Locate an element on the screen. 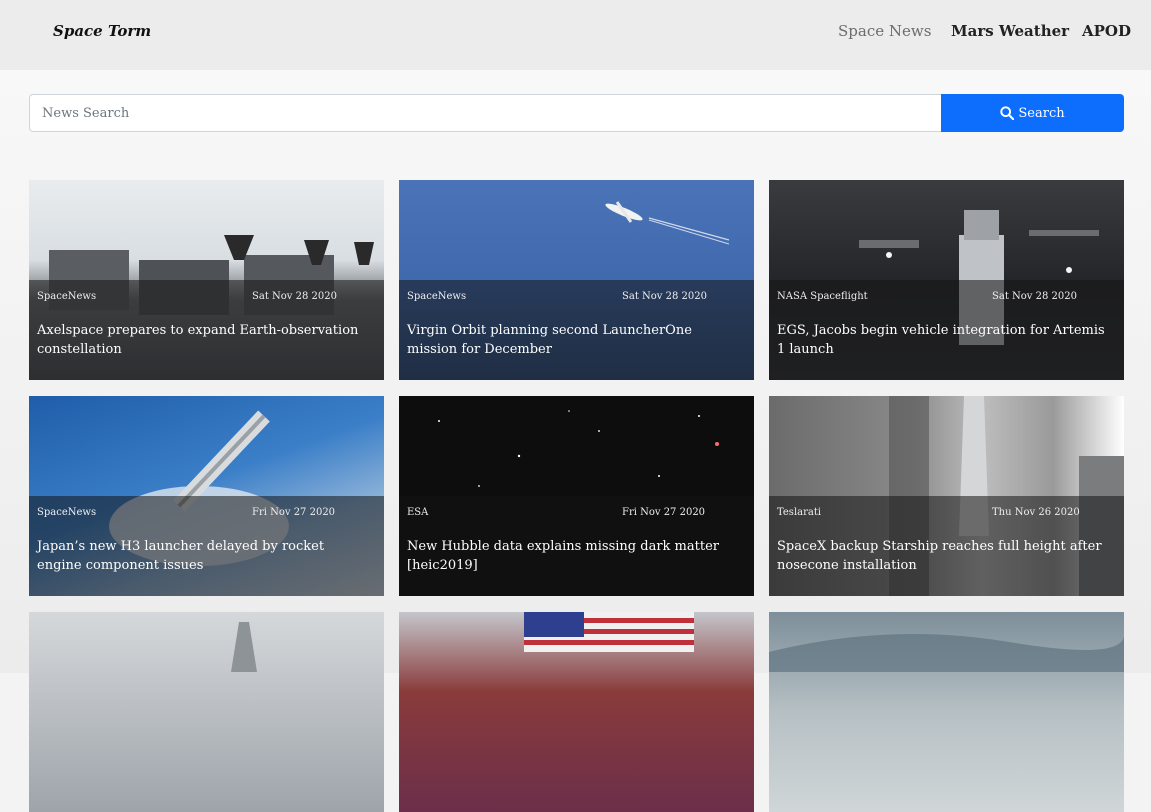 The height and width of the screenshot is (812, 1151). news-card-date: Thu Nov 26 2020 is located at coordinates (1036, 512).